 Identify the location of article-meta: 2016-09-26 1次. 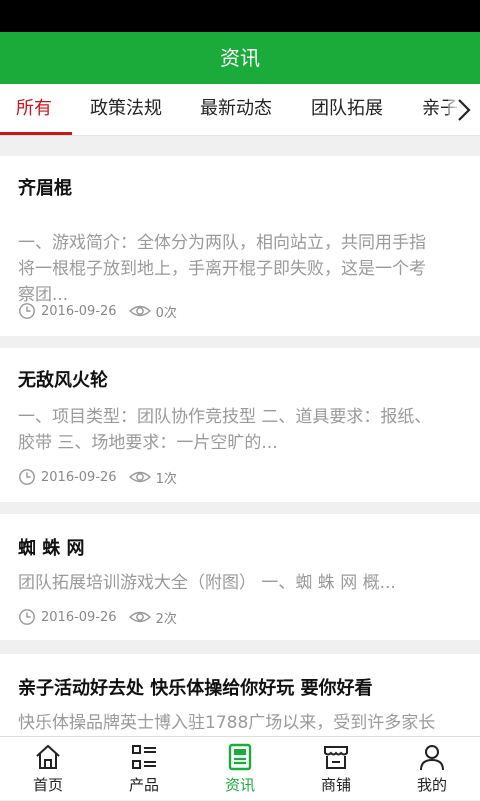
(97, 477).